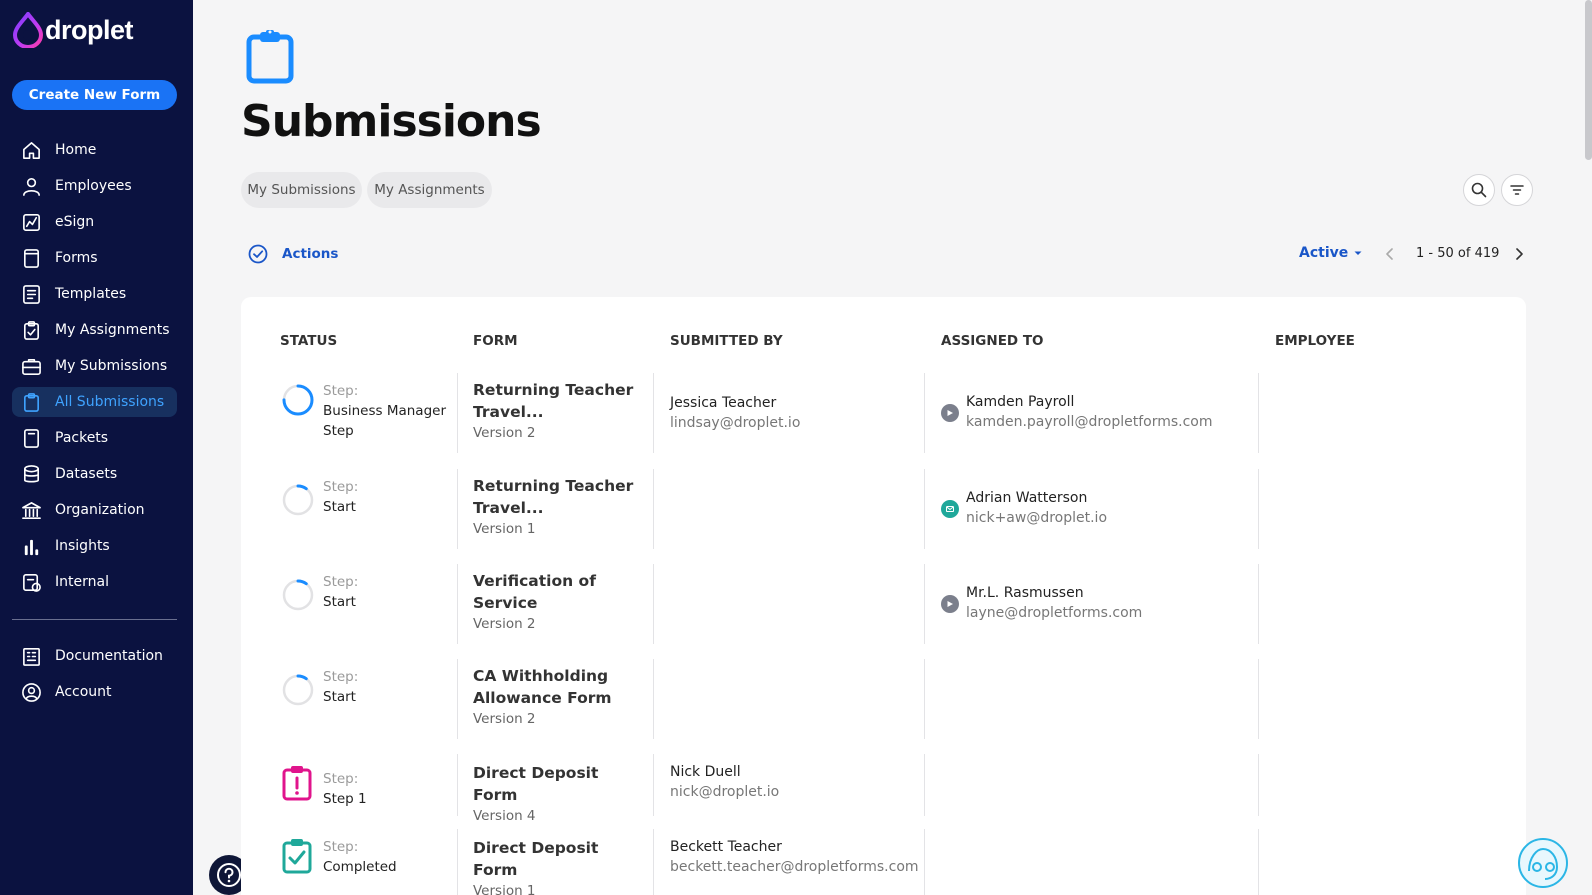 The height and width of the screenshot is (895, 1592). Describe the element at coordinates (504, 816) in the screenshot. I see `form-version: Version 4` at that location.